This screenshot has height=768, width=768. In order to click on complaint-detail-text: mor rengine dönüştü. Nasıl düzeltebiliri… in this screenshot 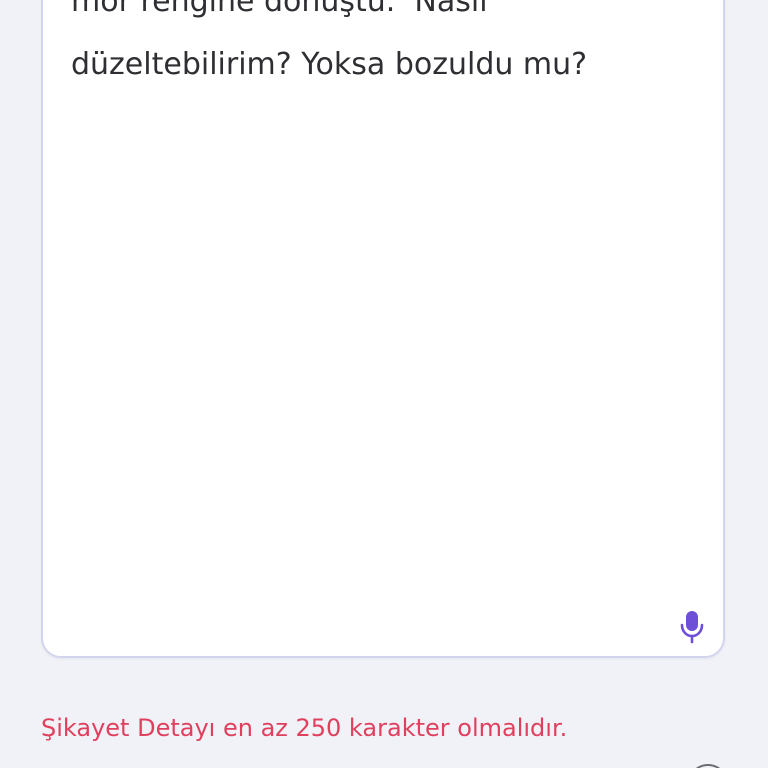, I will do `click(381, 48)`.